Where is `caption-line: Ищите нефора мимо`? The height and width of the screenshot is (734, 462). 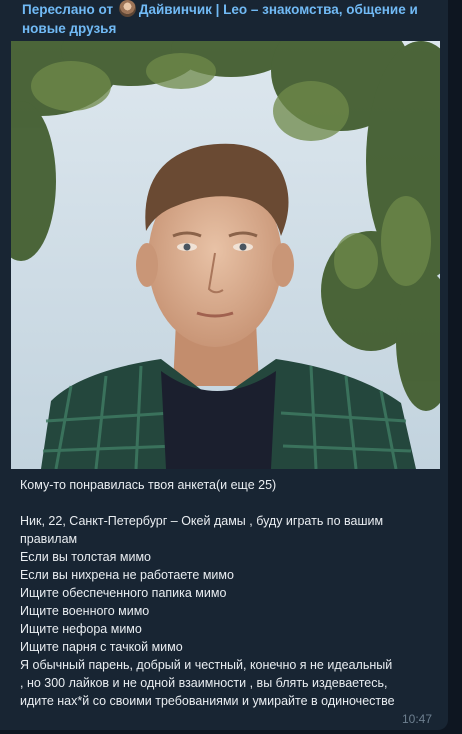 caption-line: Ищите нефора мимо is located at coordinates (81, 629).